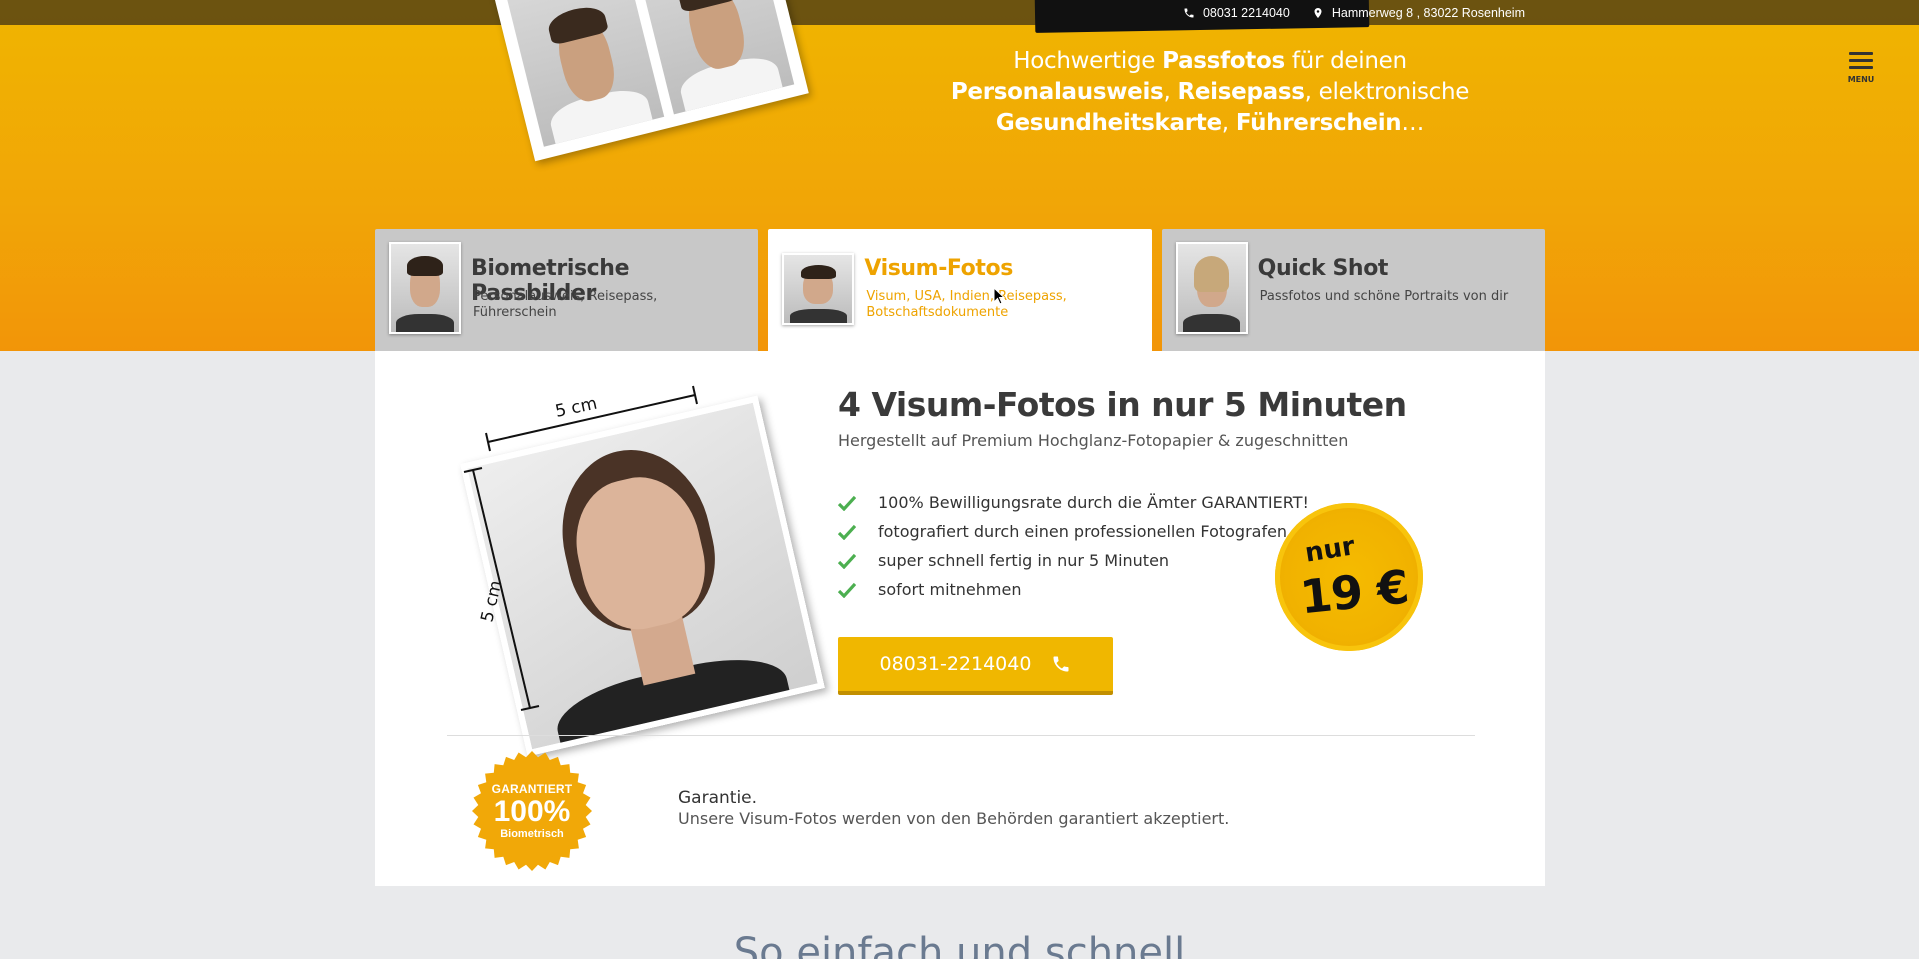 The height and width of the screenshot is (959, 1919). I want to click on address-text: Hammerweg 8 , 83022 Rosenheim, so click(1428, 12).